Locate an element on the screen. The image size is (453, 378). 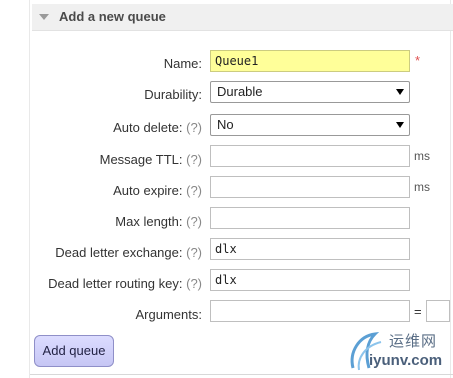
auto-expire-label: Auto expire: (?) is located at coordinates (157, 190).